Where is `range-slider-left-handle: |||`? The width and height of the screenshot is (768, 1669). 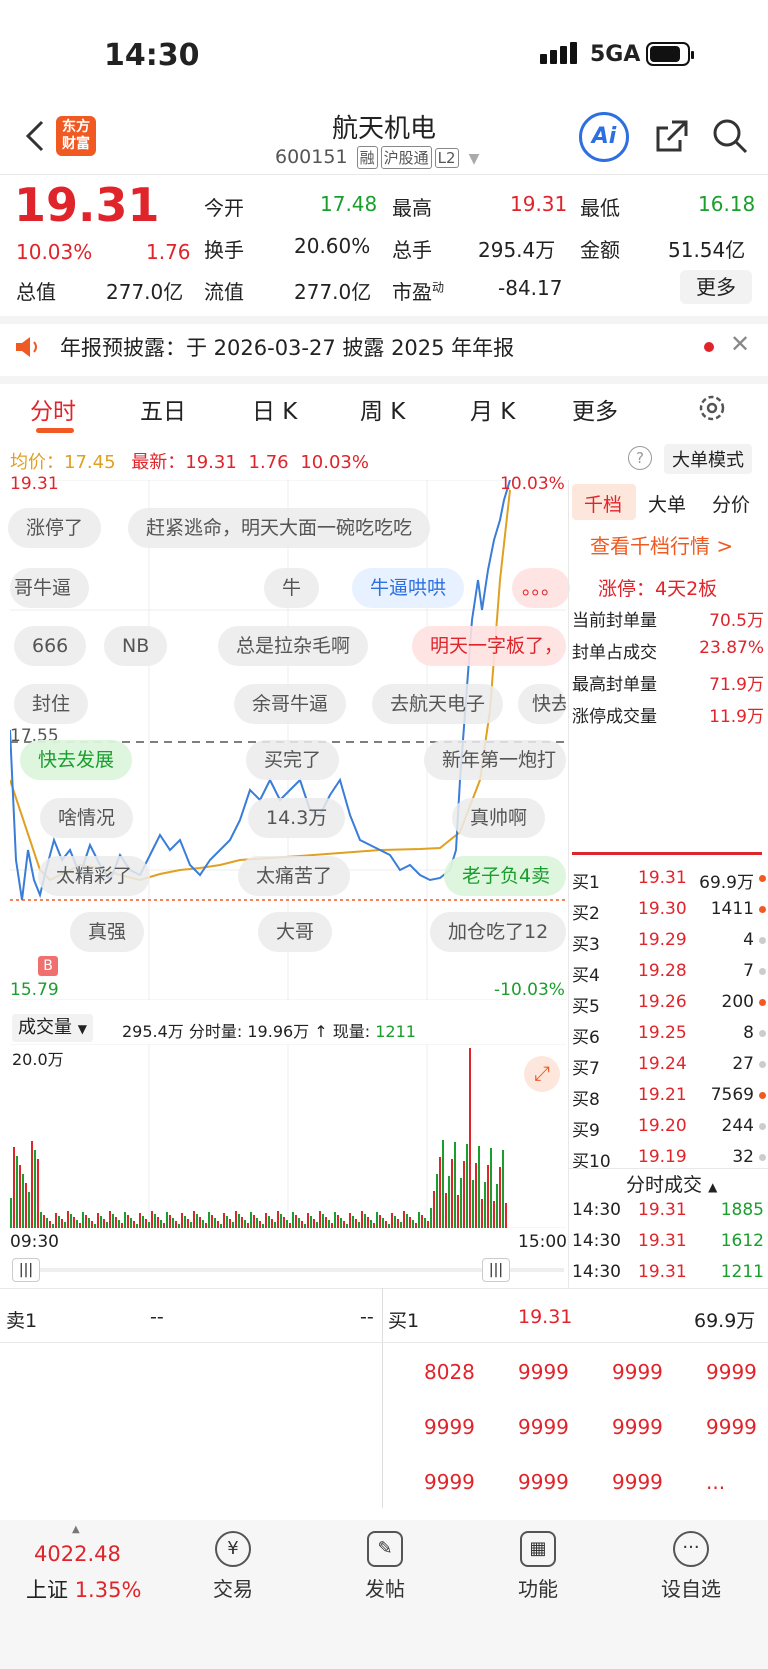
range-slider-left-handle: ||| is located at coordinates (26, 1270).